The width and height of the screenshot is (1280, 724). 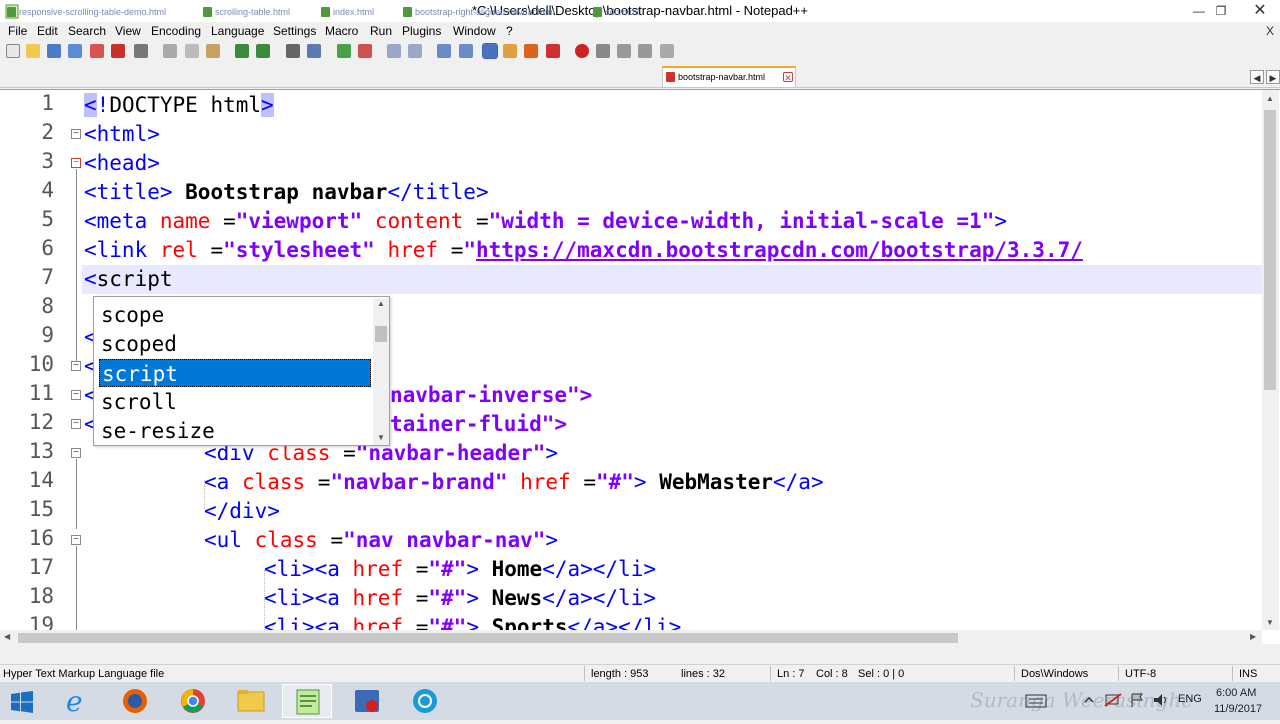 I want to click on chrome-taskbar-button, so click(x=193, y=701).